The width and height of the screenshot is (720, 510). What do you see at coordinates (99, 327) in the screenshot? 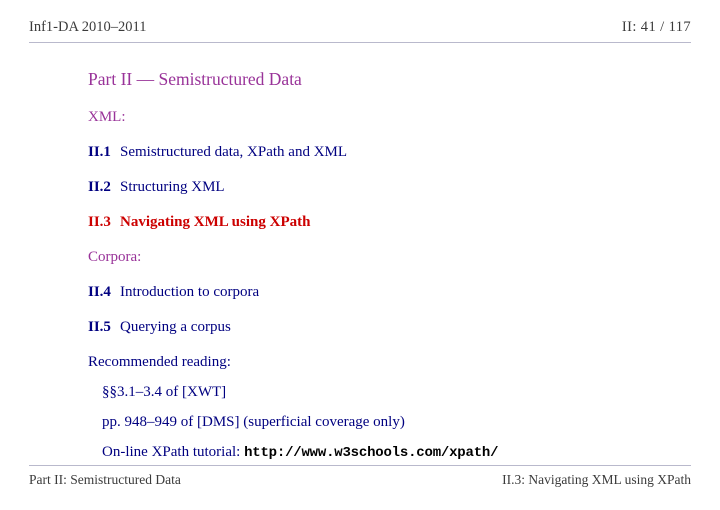
I see `toc-number: II.5` at bounding box center [99, 327].